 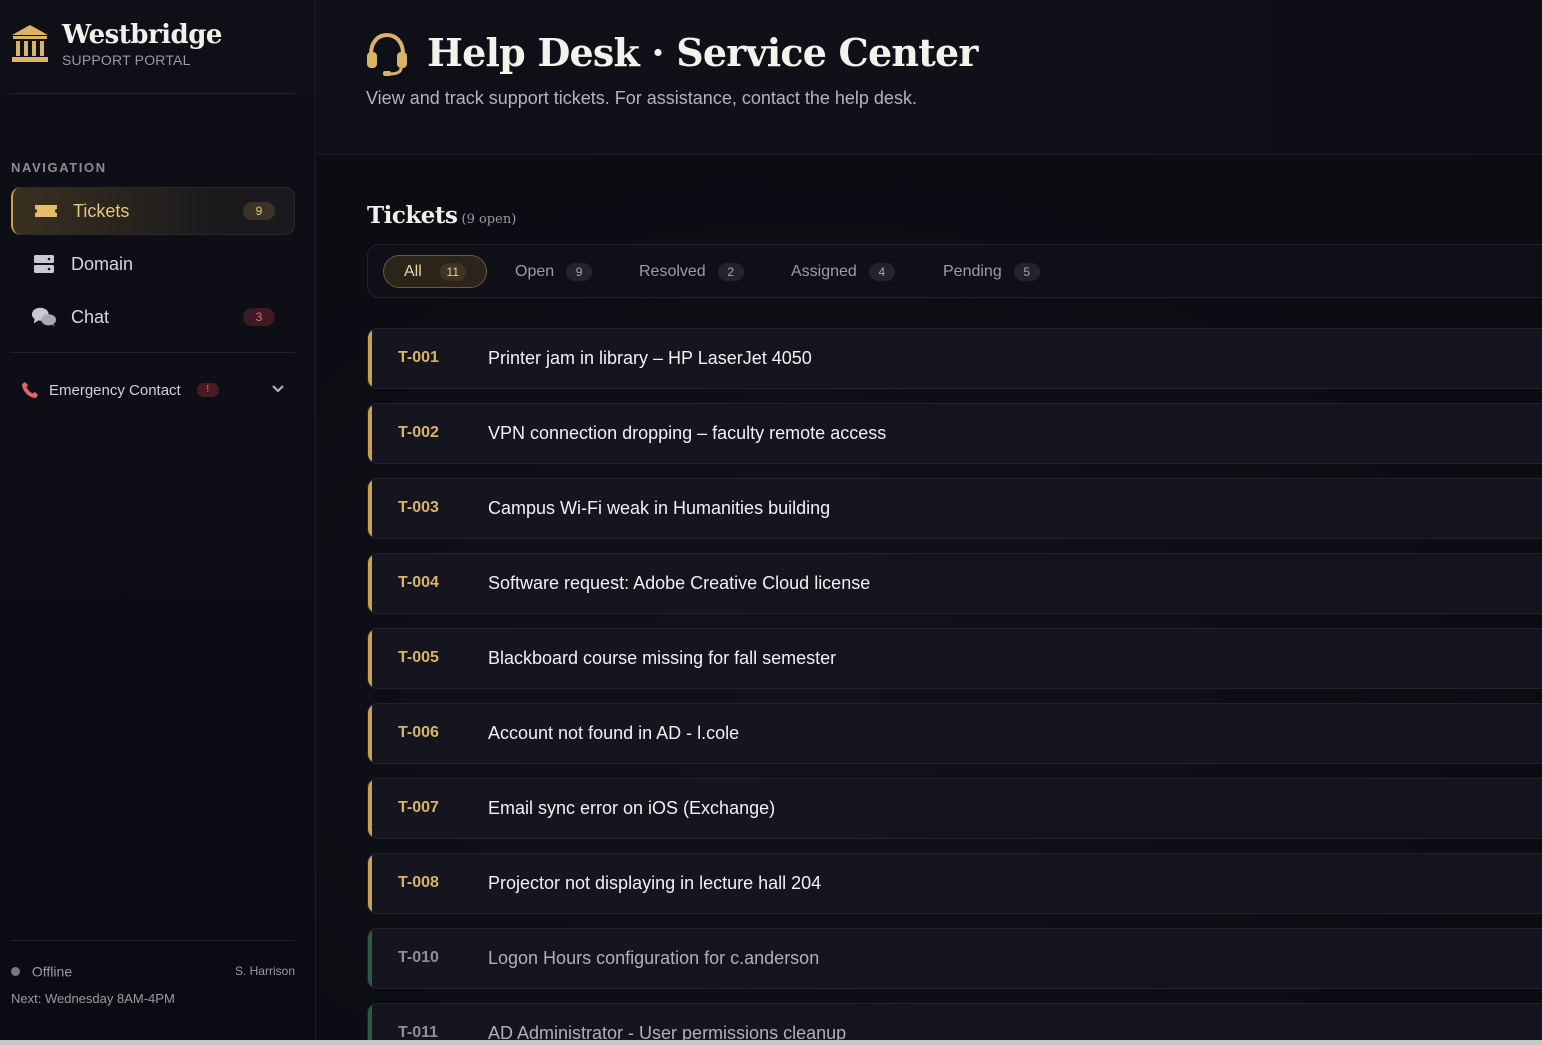 I want to click on filter-count: 5, so click(x=1026, y=271).